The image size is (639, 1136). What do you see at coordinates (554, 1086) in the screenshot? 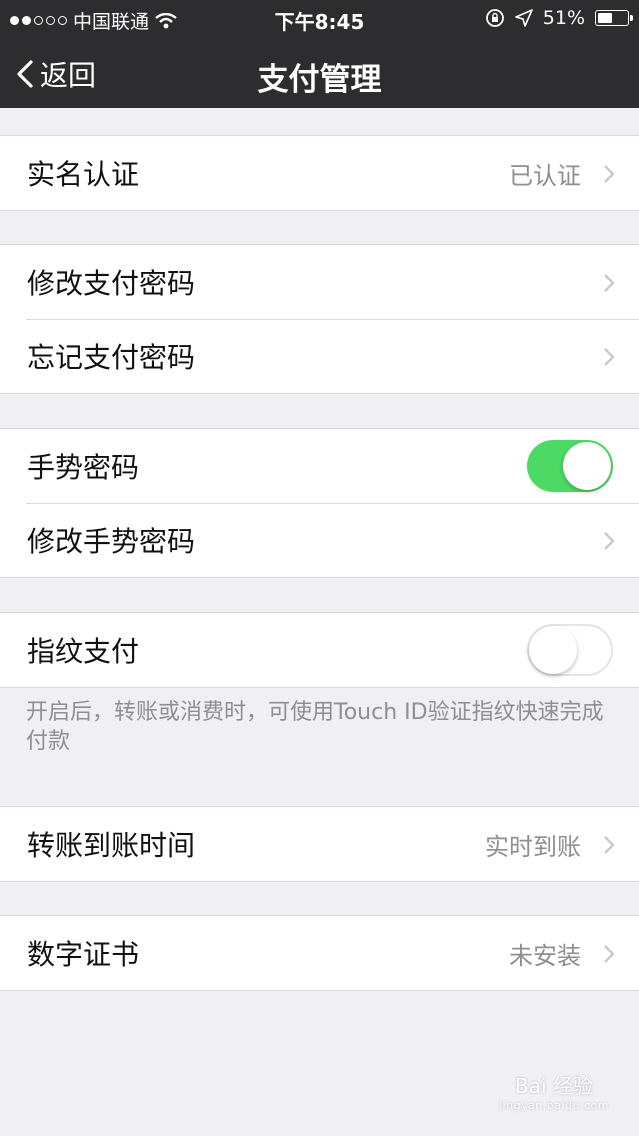
I see `watermark-text: Bai 经验` at bounding box center [554, 1086].